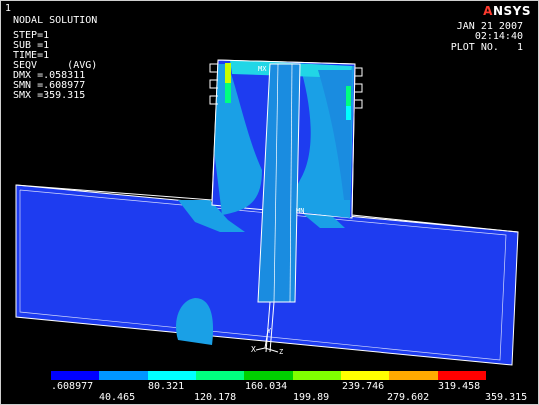  I want to click on axis-y-label: Y, so click(269, 331).